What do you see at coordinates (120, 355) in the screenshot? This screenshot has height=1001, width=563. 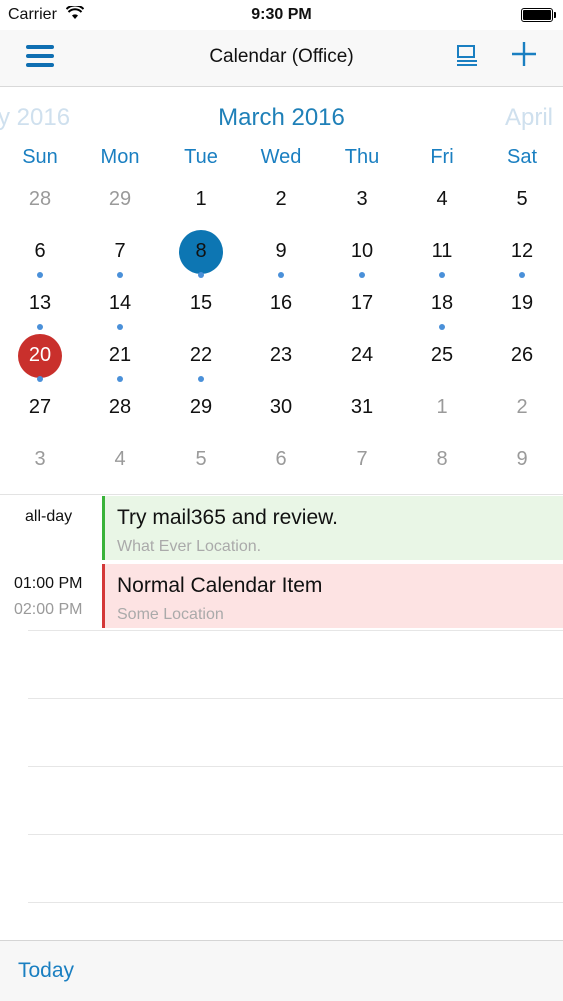 I see `day-number: 21` at bounding box center [120, 355].